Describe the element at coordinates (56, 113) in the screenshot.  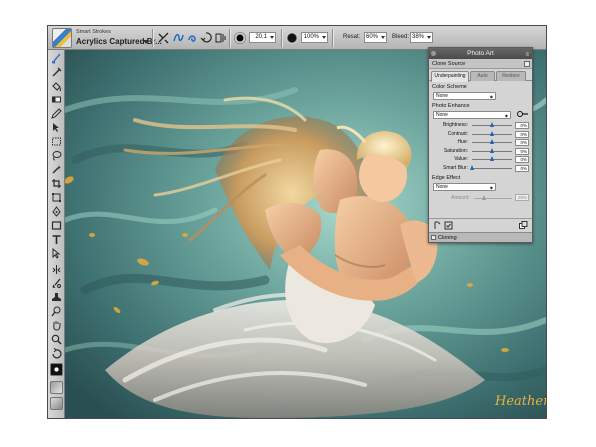
I see `pencil-tool-icon` at that location.